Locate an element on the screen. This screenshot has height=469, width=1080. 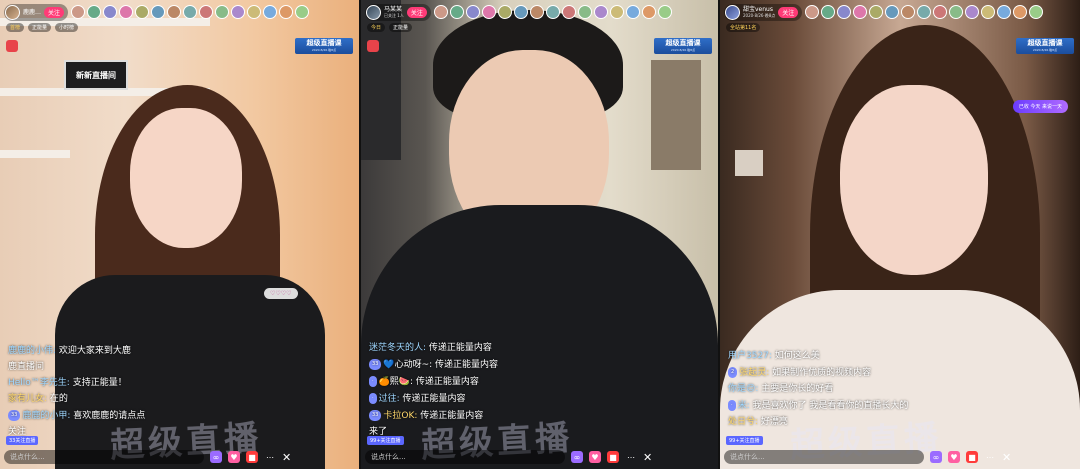
bottom-bar: 说点什么... ∞ ♥ ■ ⋯ ✕ is located at coordinates (900, 457).